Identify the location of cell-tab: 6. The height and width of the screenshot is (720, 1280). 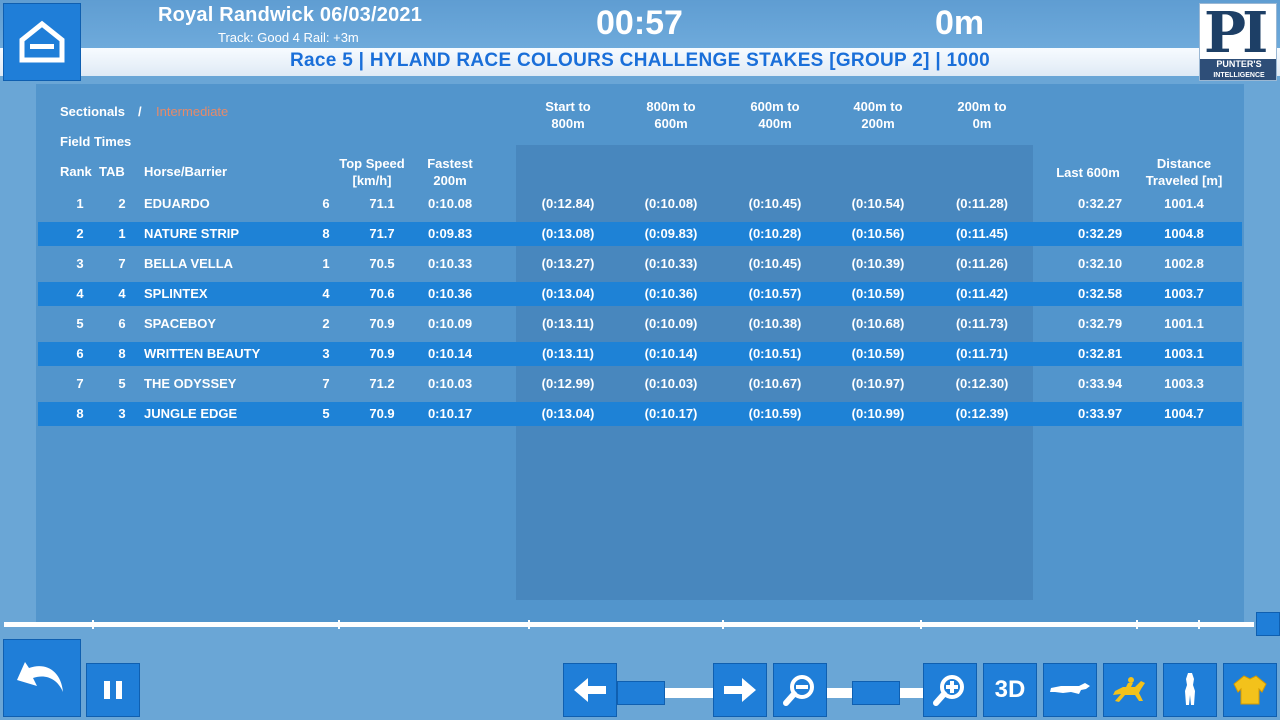
(122, 323).